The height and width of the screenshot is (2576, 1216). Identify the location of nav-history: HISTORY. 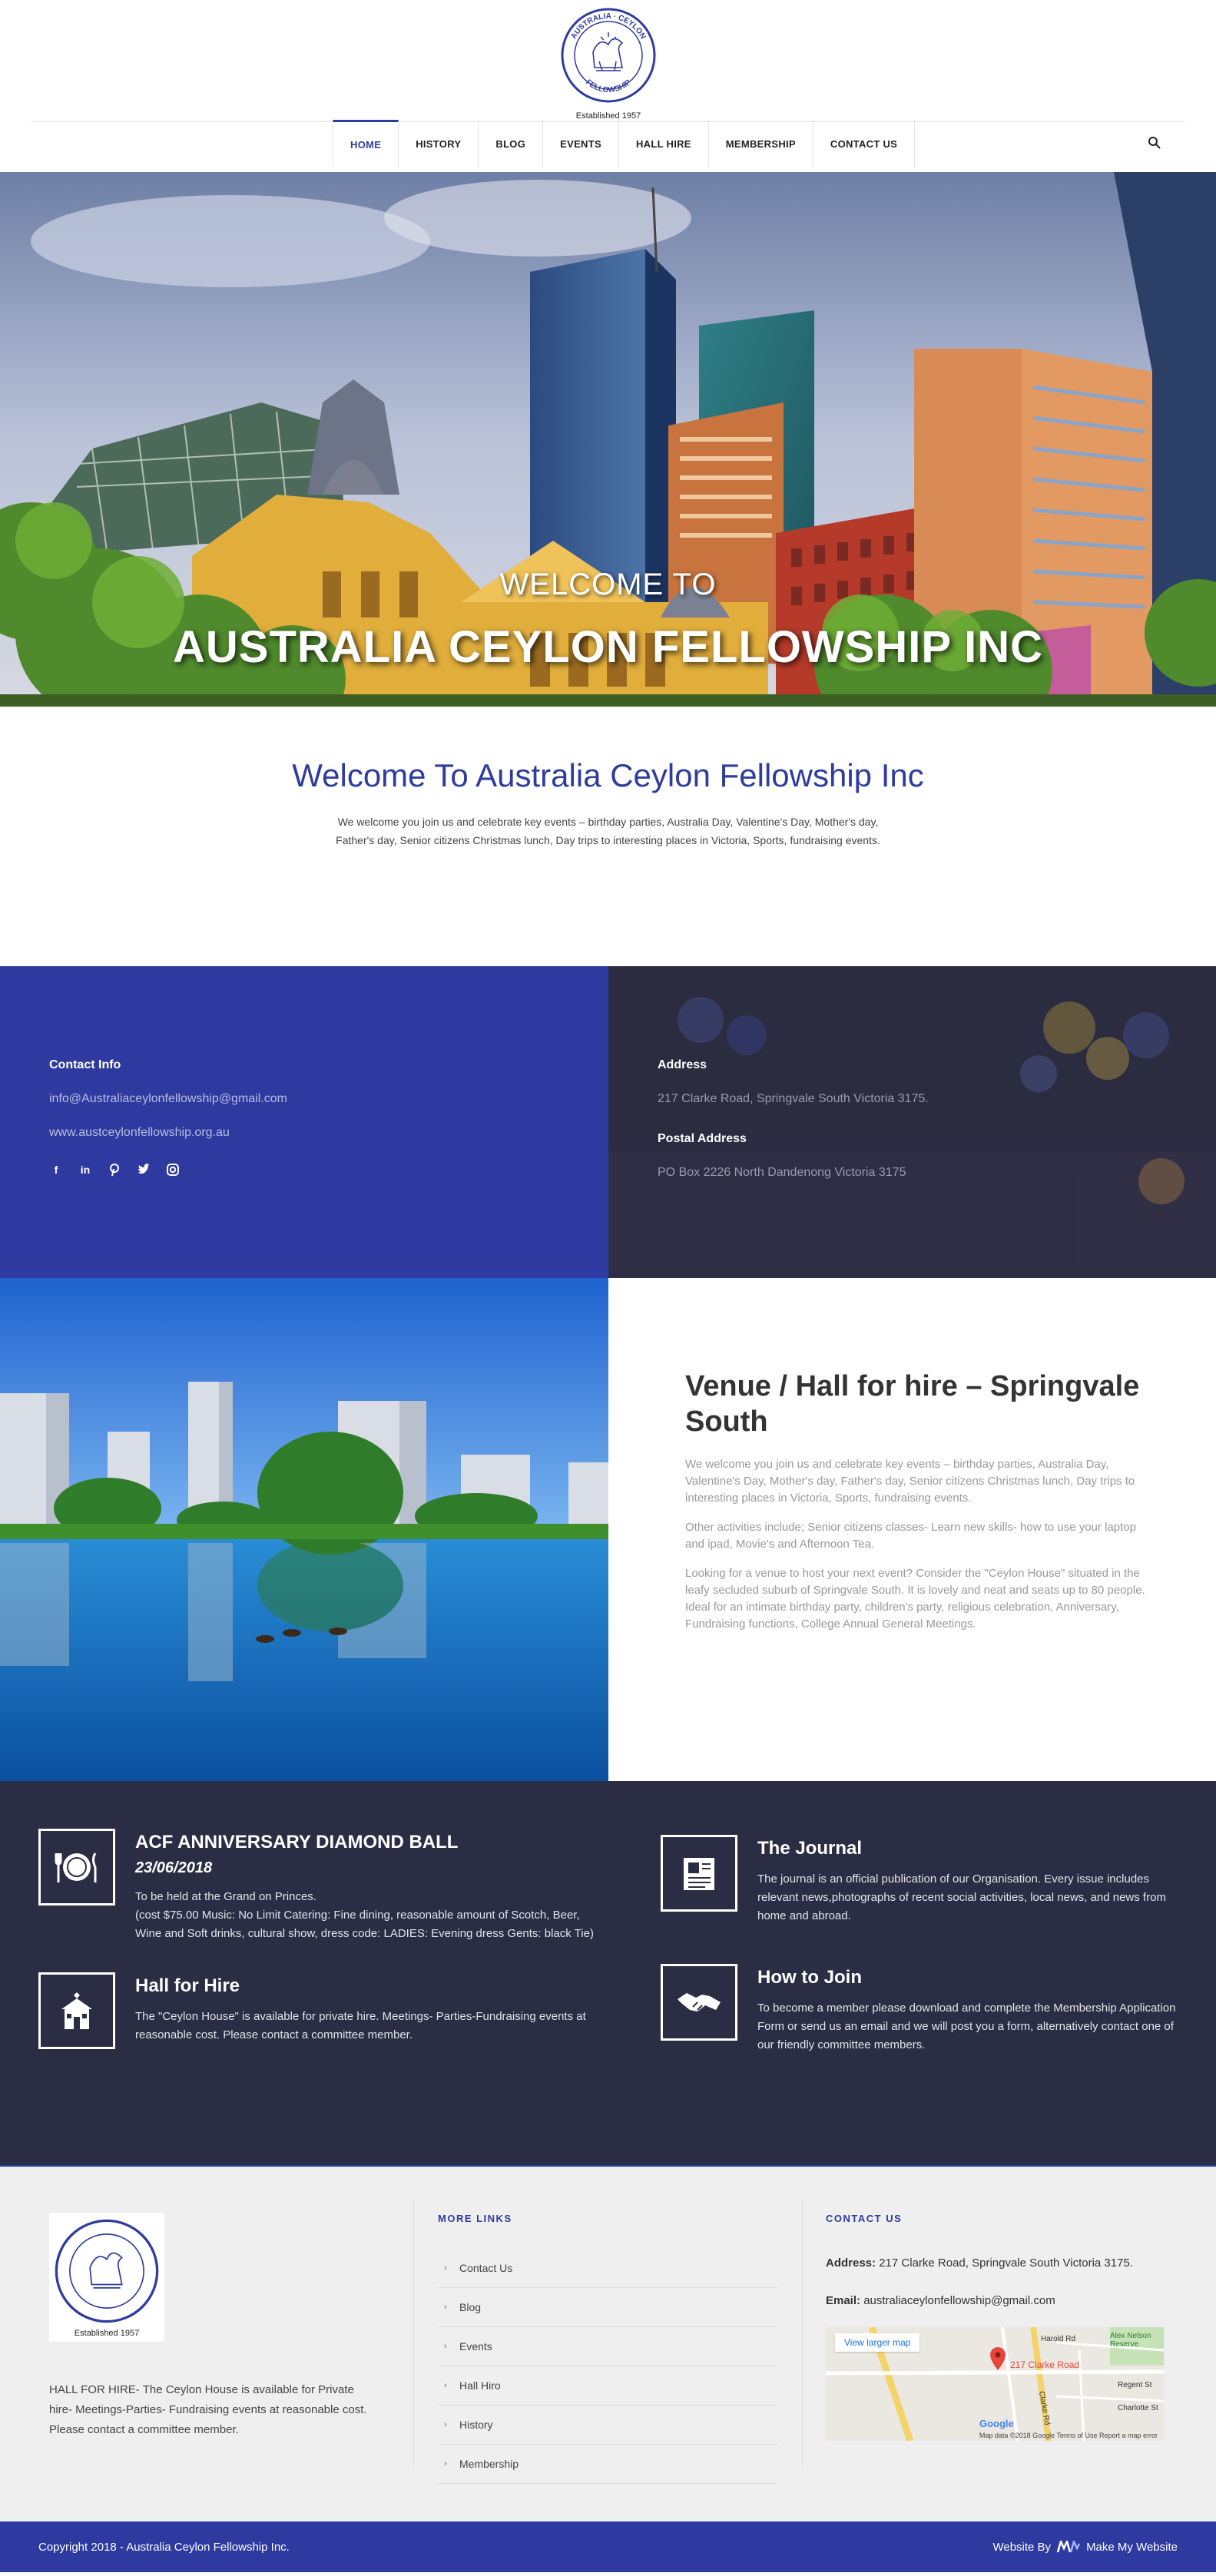
(439, 144).